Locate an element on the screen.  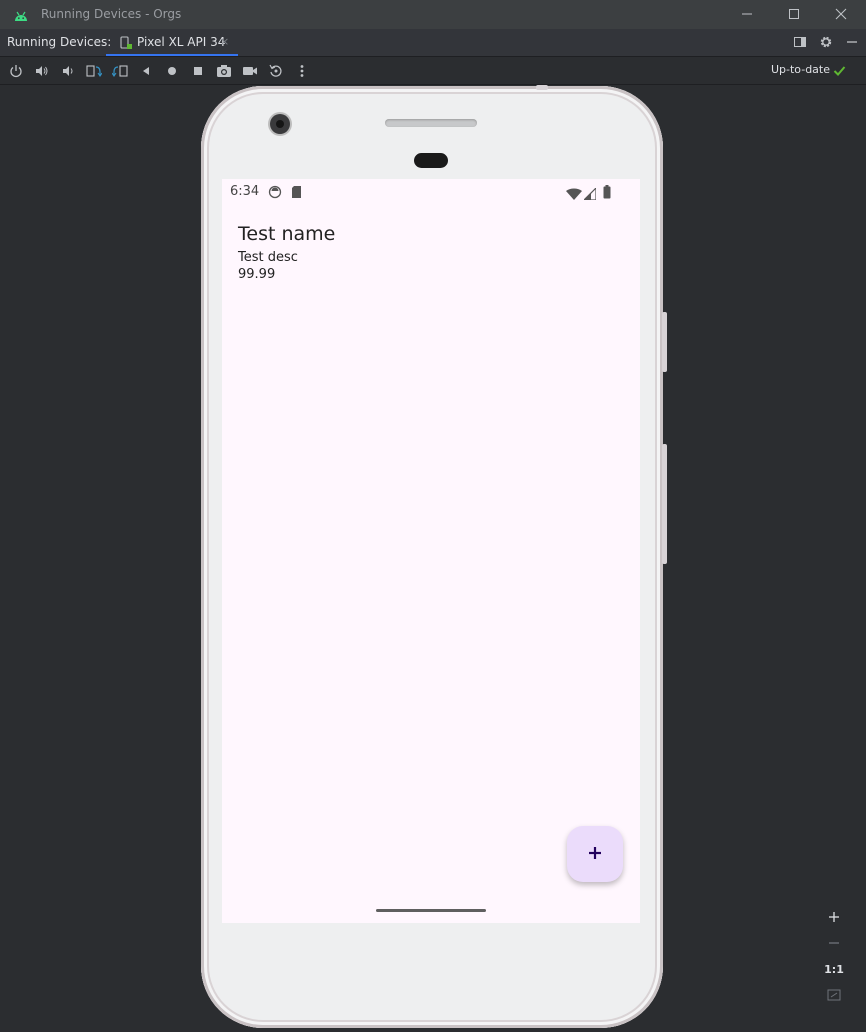
more-icon is located at coordinates (302, 71).